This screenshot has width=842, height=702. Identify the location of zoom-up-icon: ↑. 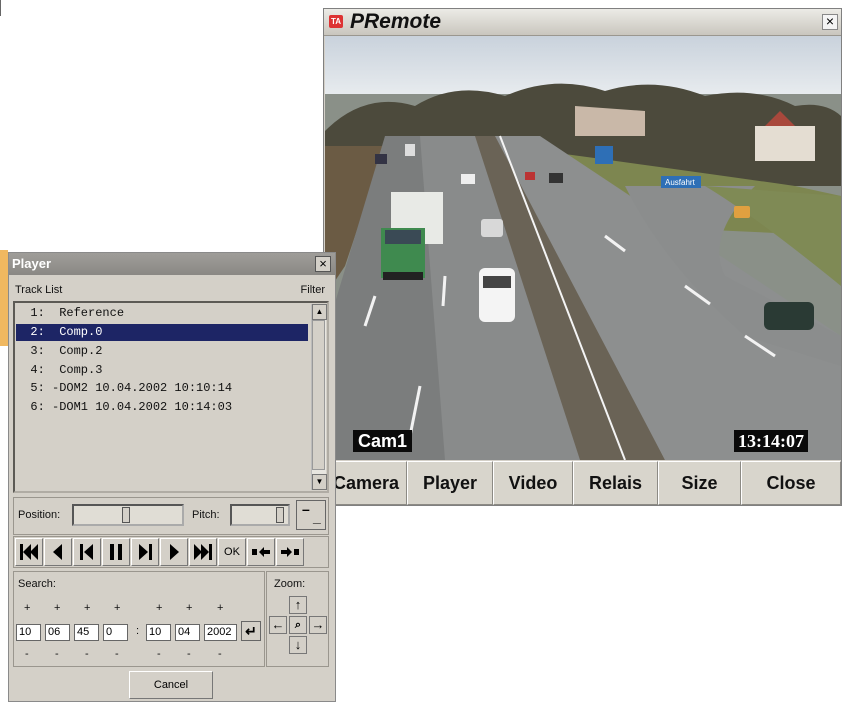
(298, 605).